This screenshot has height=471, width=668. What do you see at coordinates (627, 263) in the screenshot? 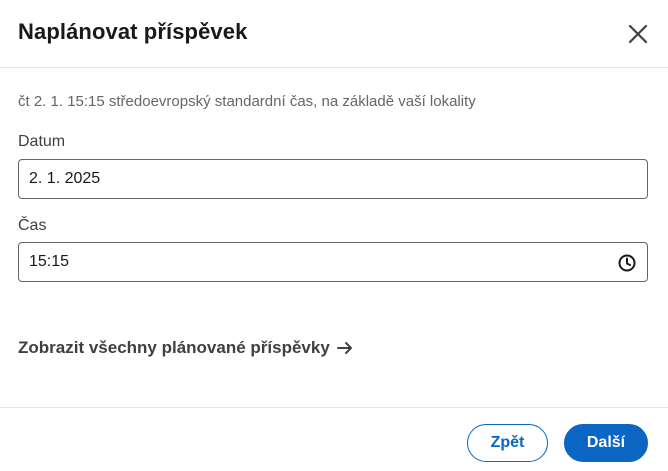
I see `clock-icon` at bounding box center [627, 263].